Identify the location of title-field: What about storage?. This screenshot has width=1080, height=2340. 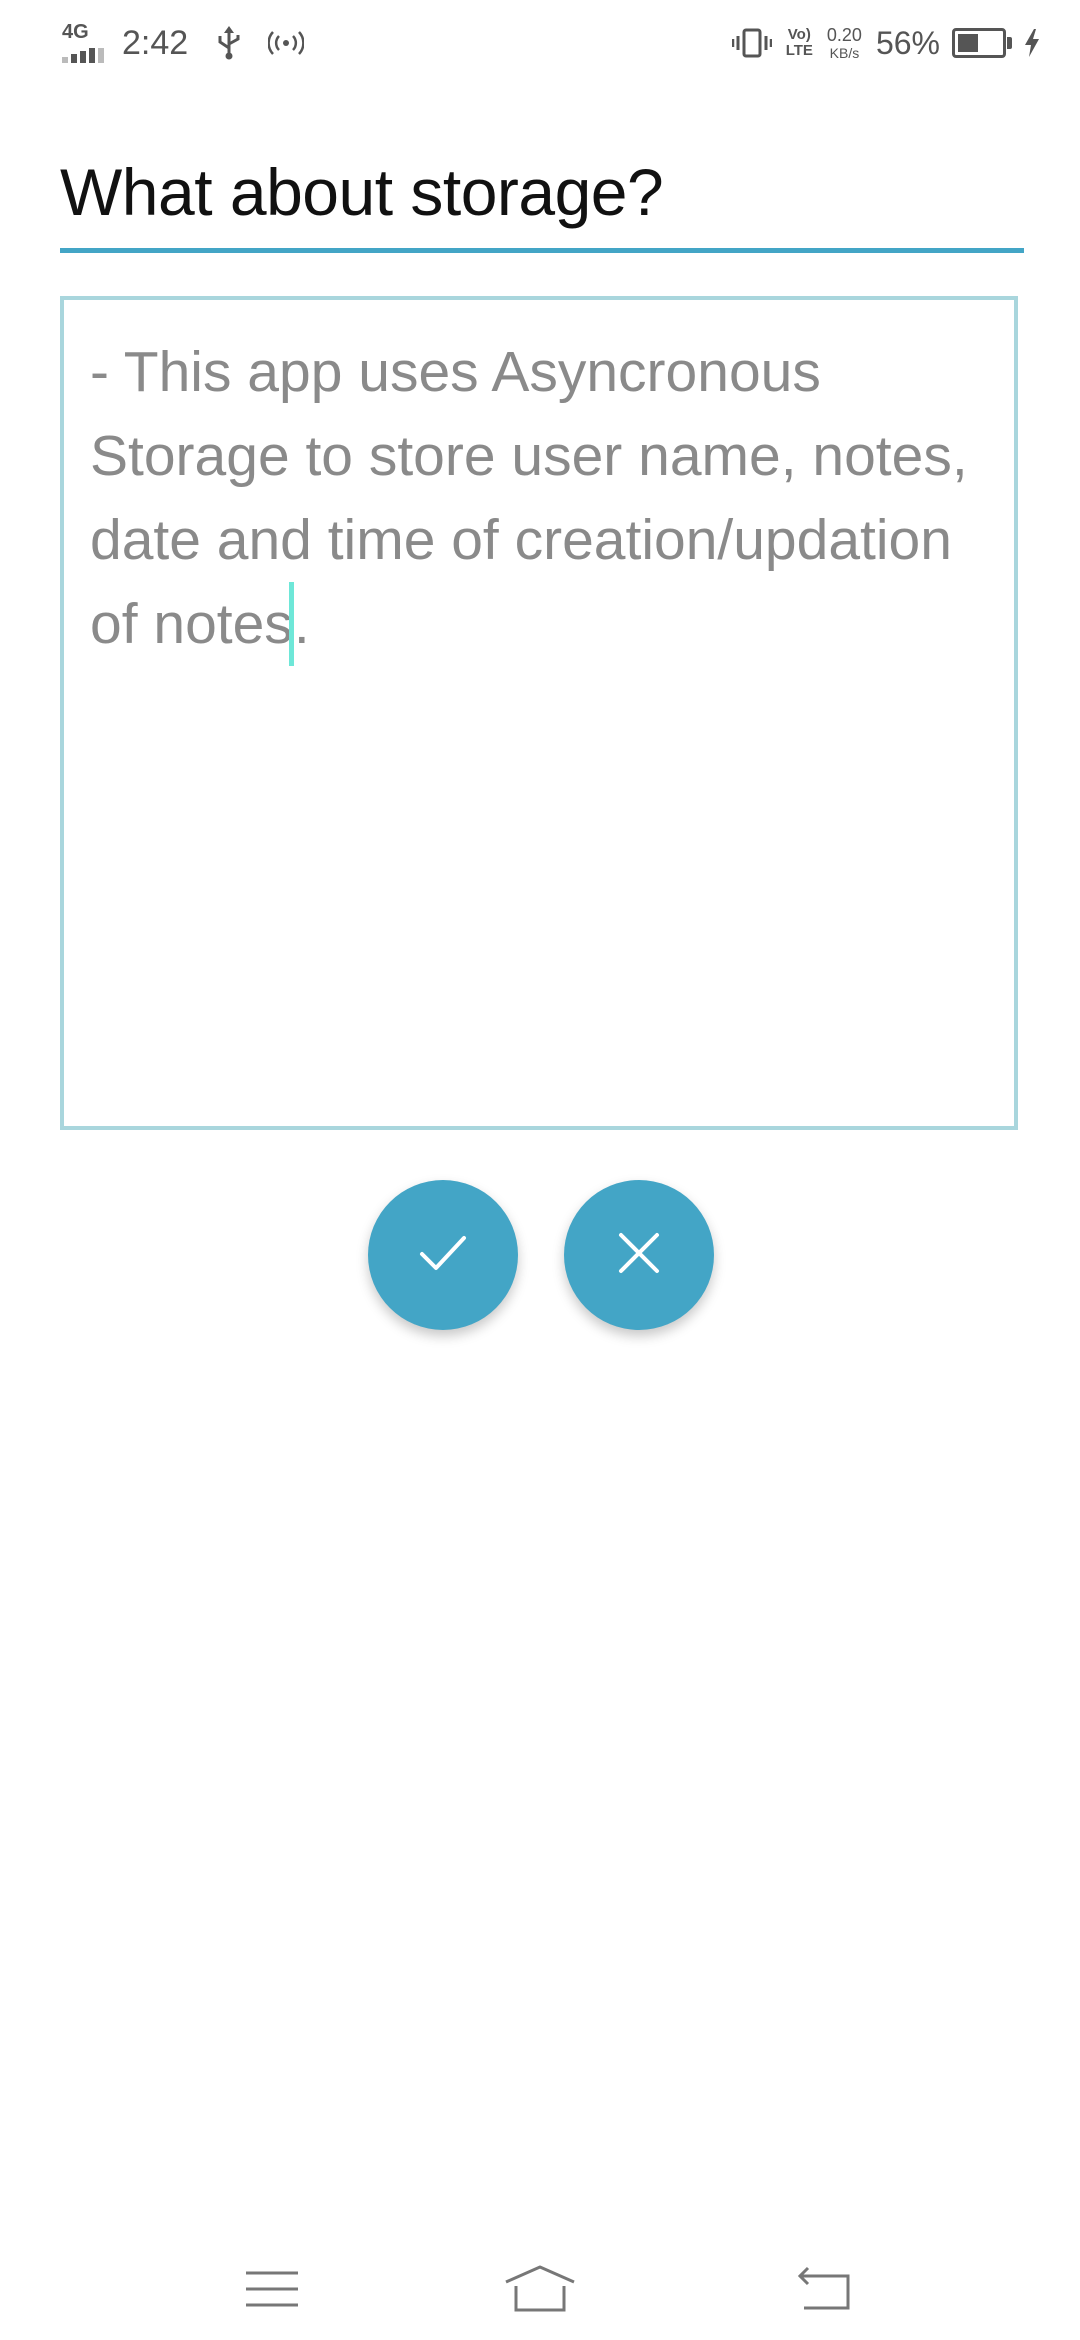
(542, 196).